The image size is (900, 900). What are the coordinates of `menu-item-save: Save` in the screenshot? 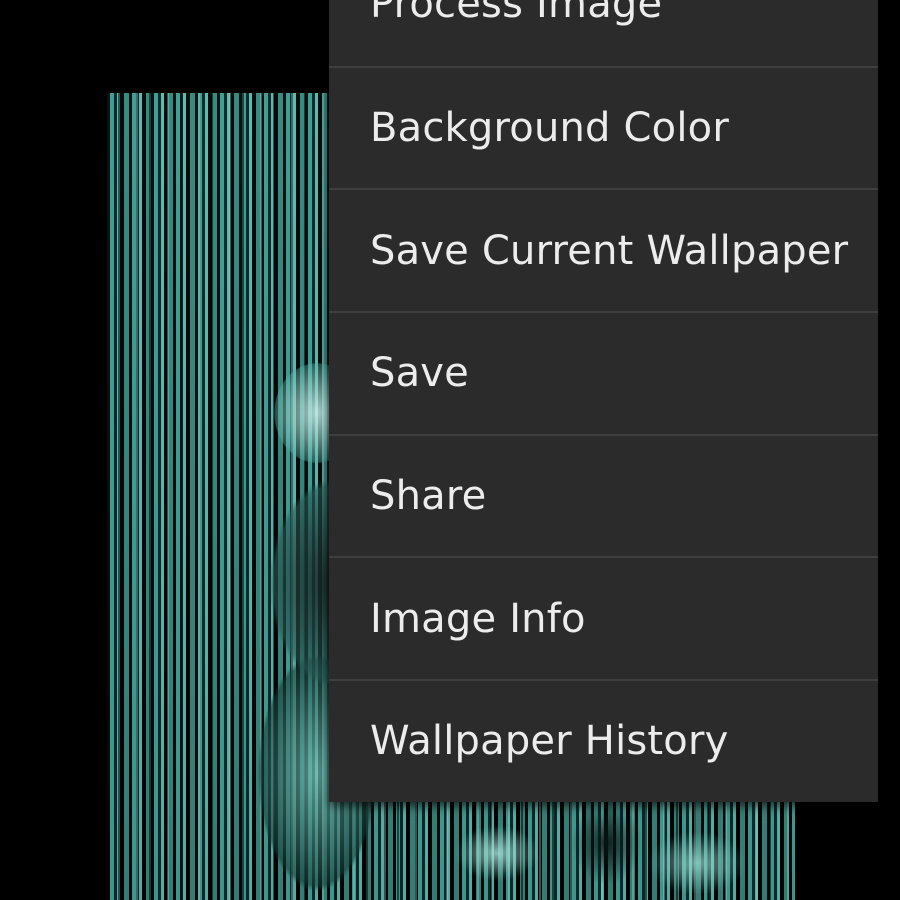 It's located at (603, 372).